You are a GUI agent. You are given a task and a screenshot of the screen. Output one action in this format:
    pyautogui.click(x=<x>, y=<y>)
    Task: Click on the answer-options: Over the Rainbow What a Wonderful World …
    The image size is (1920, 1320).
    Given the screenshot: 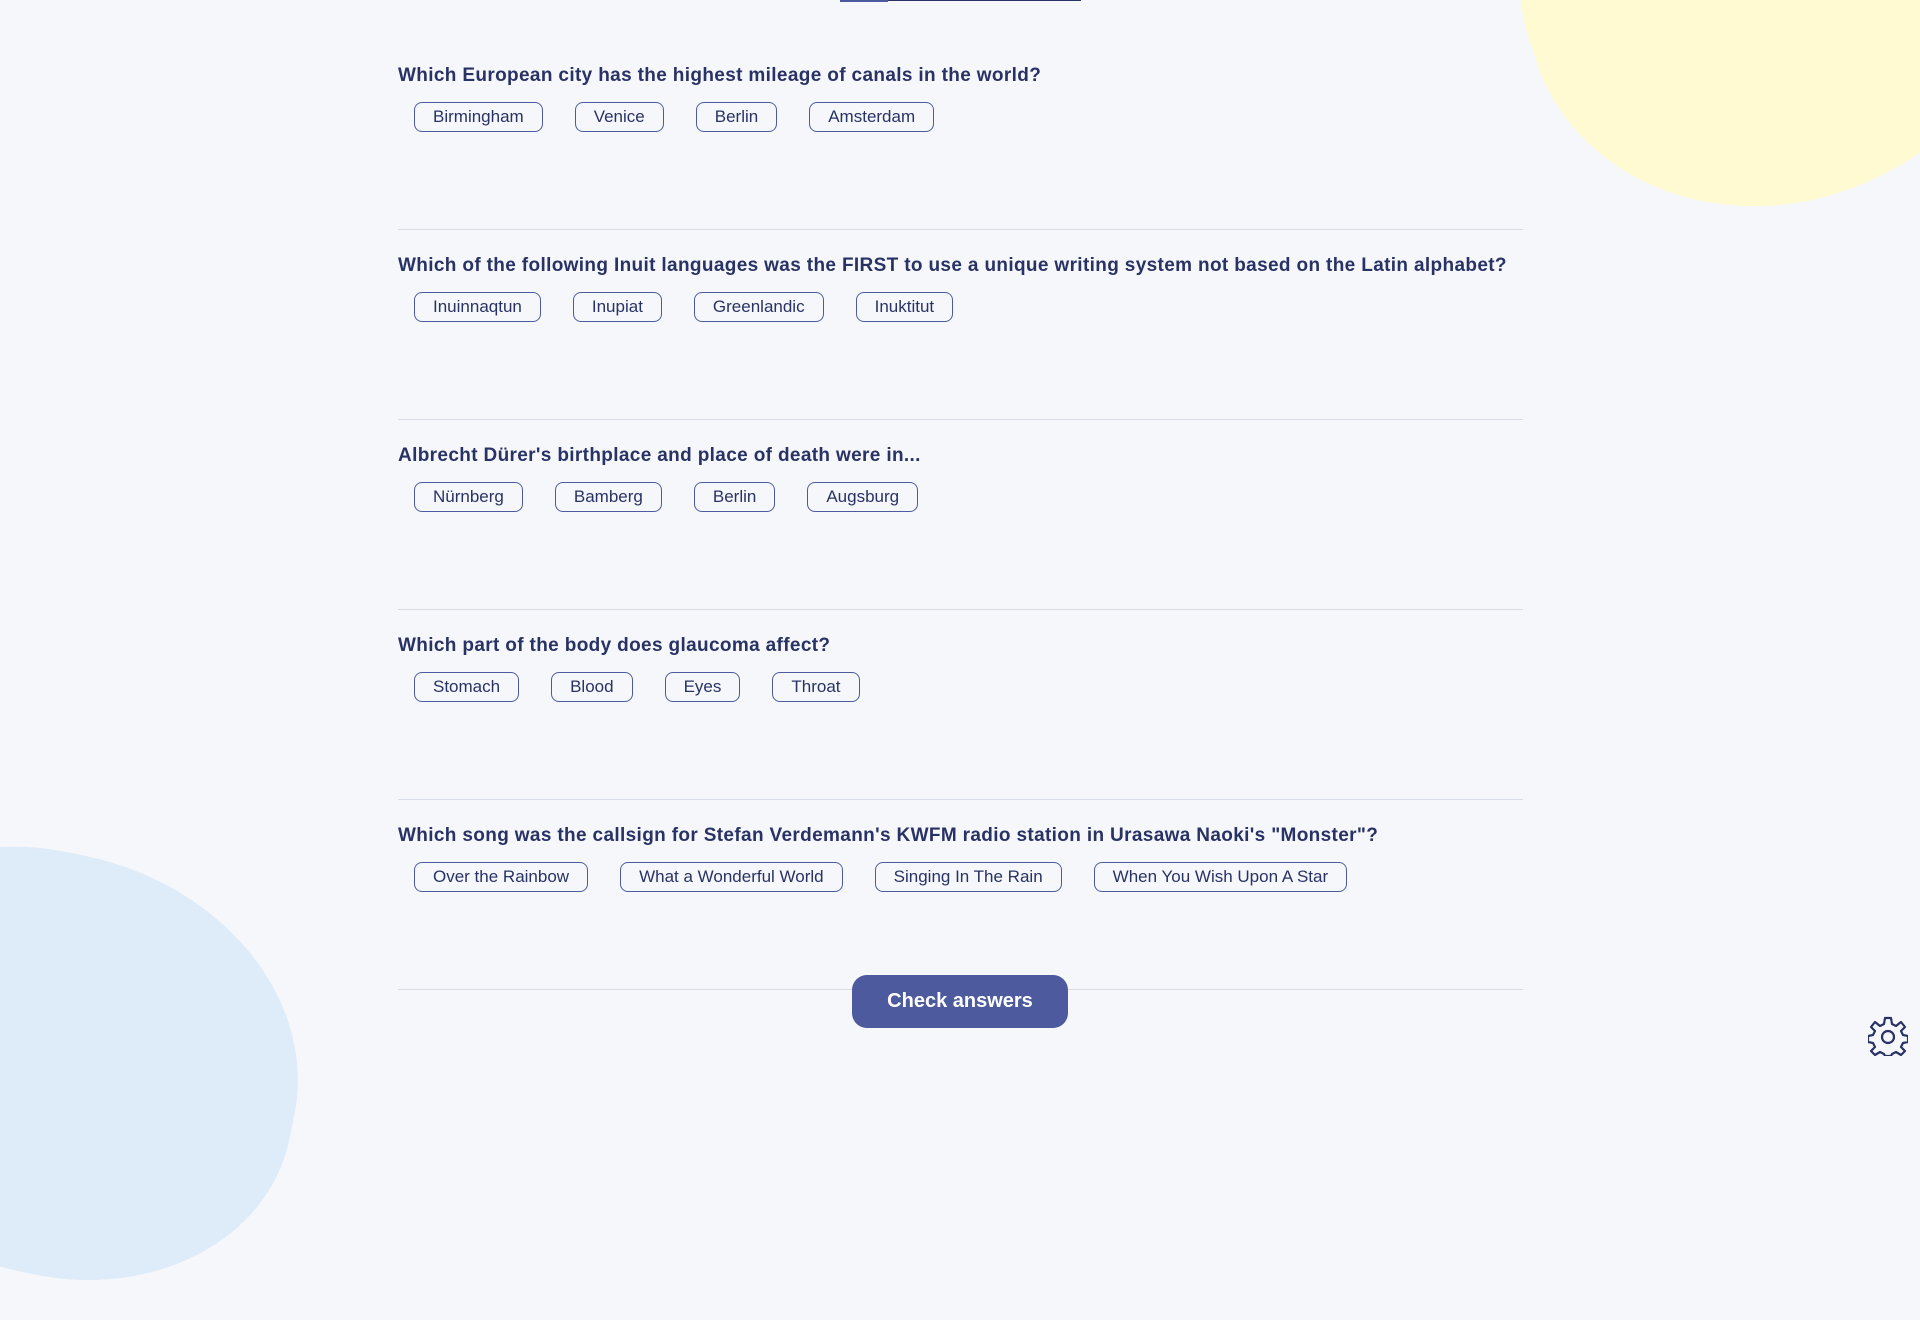 What is the action you would take?
    pyautogui.click(x=881, y=877)
    